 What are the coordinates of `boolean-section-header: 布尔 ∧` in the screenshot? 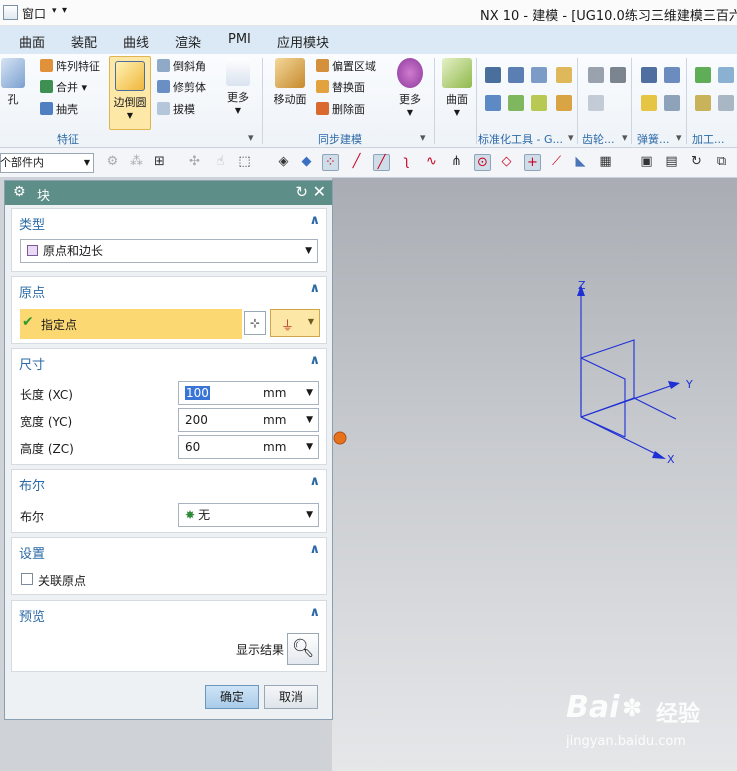 It's located at (169, 483).